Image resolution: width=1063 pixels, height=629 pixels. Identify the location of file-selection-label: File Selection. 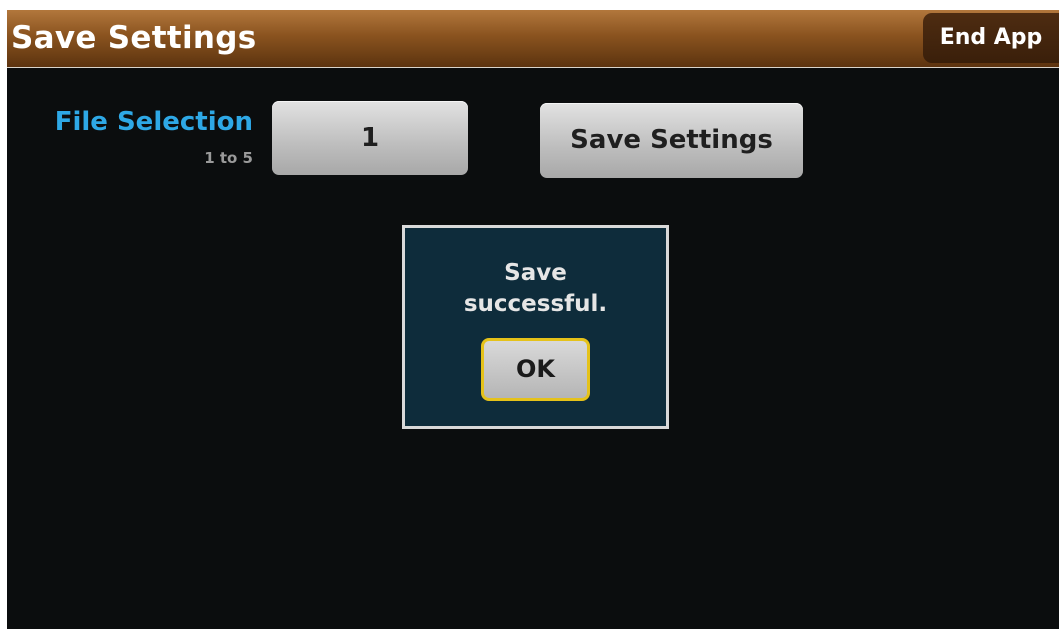
(153, 122).